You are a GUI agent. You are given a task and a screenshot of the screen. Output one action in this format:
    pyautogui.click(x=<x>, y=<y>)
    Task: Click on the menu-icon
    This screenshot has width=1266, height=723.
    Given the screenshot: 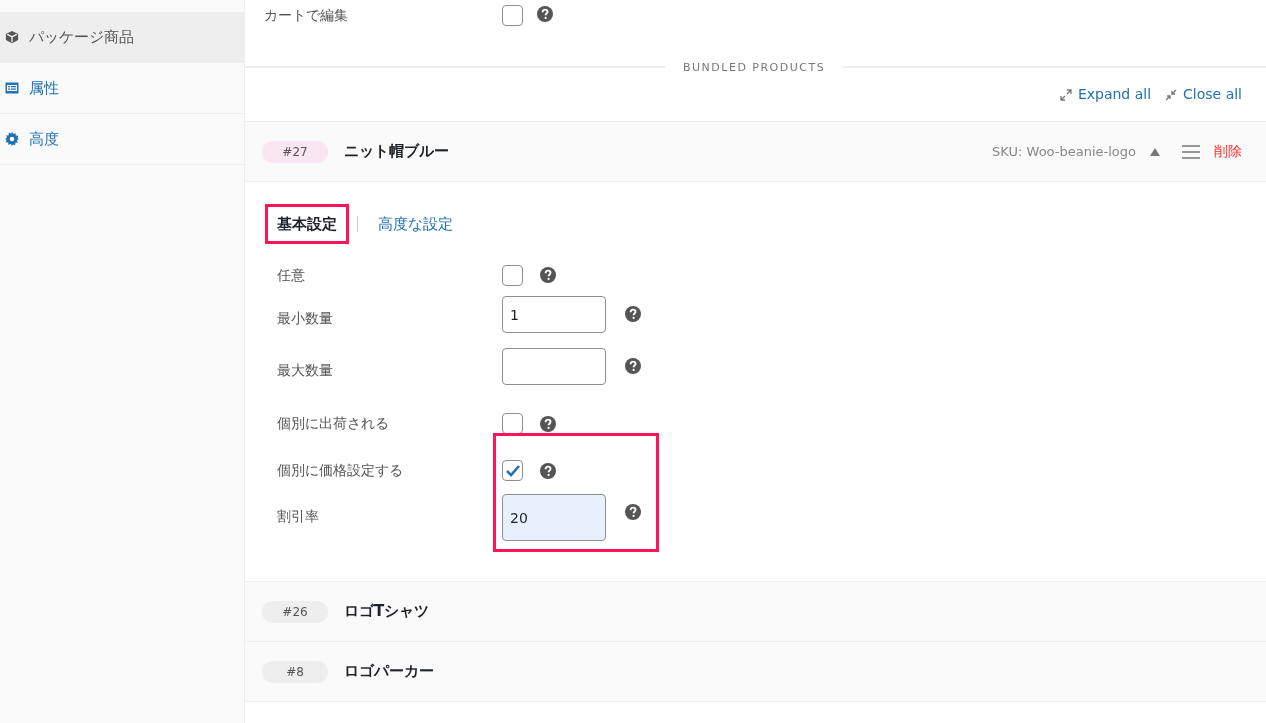 What is the action you would take?
    pyautogui.click(x=1191, y=151)
    